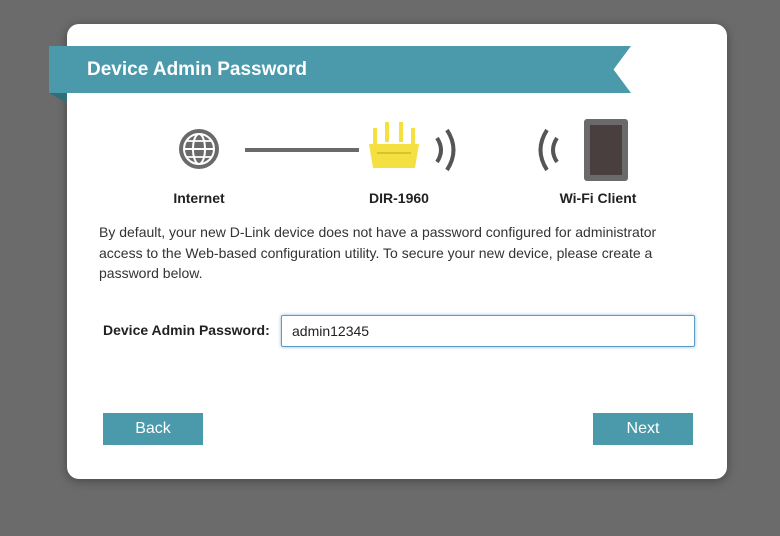  I want to click on globe-icon, so click(199, 149).